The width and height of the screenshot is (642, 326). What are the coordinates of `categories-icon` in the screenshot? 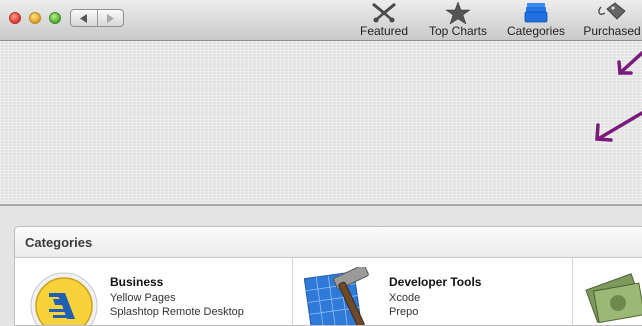 It's located at (536, 13).